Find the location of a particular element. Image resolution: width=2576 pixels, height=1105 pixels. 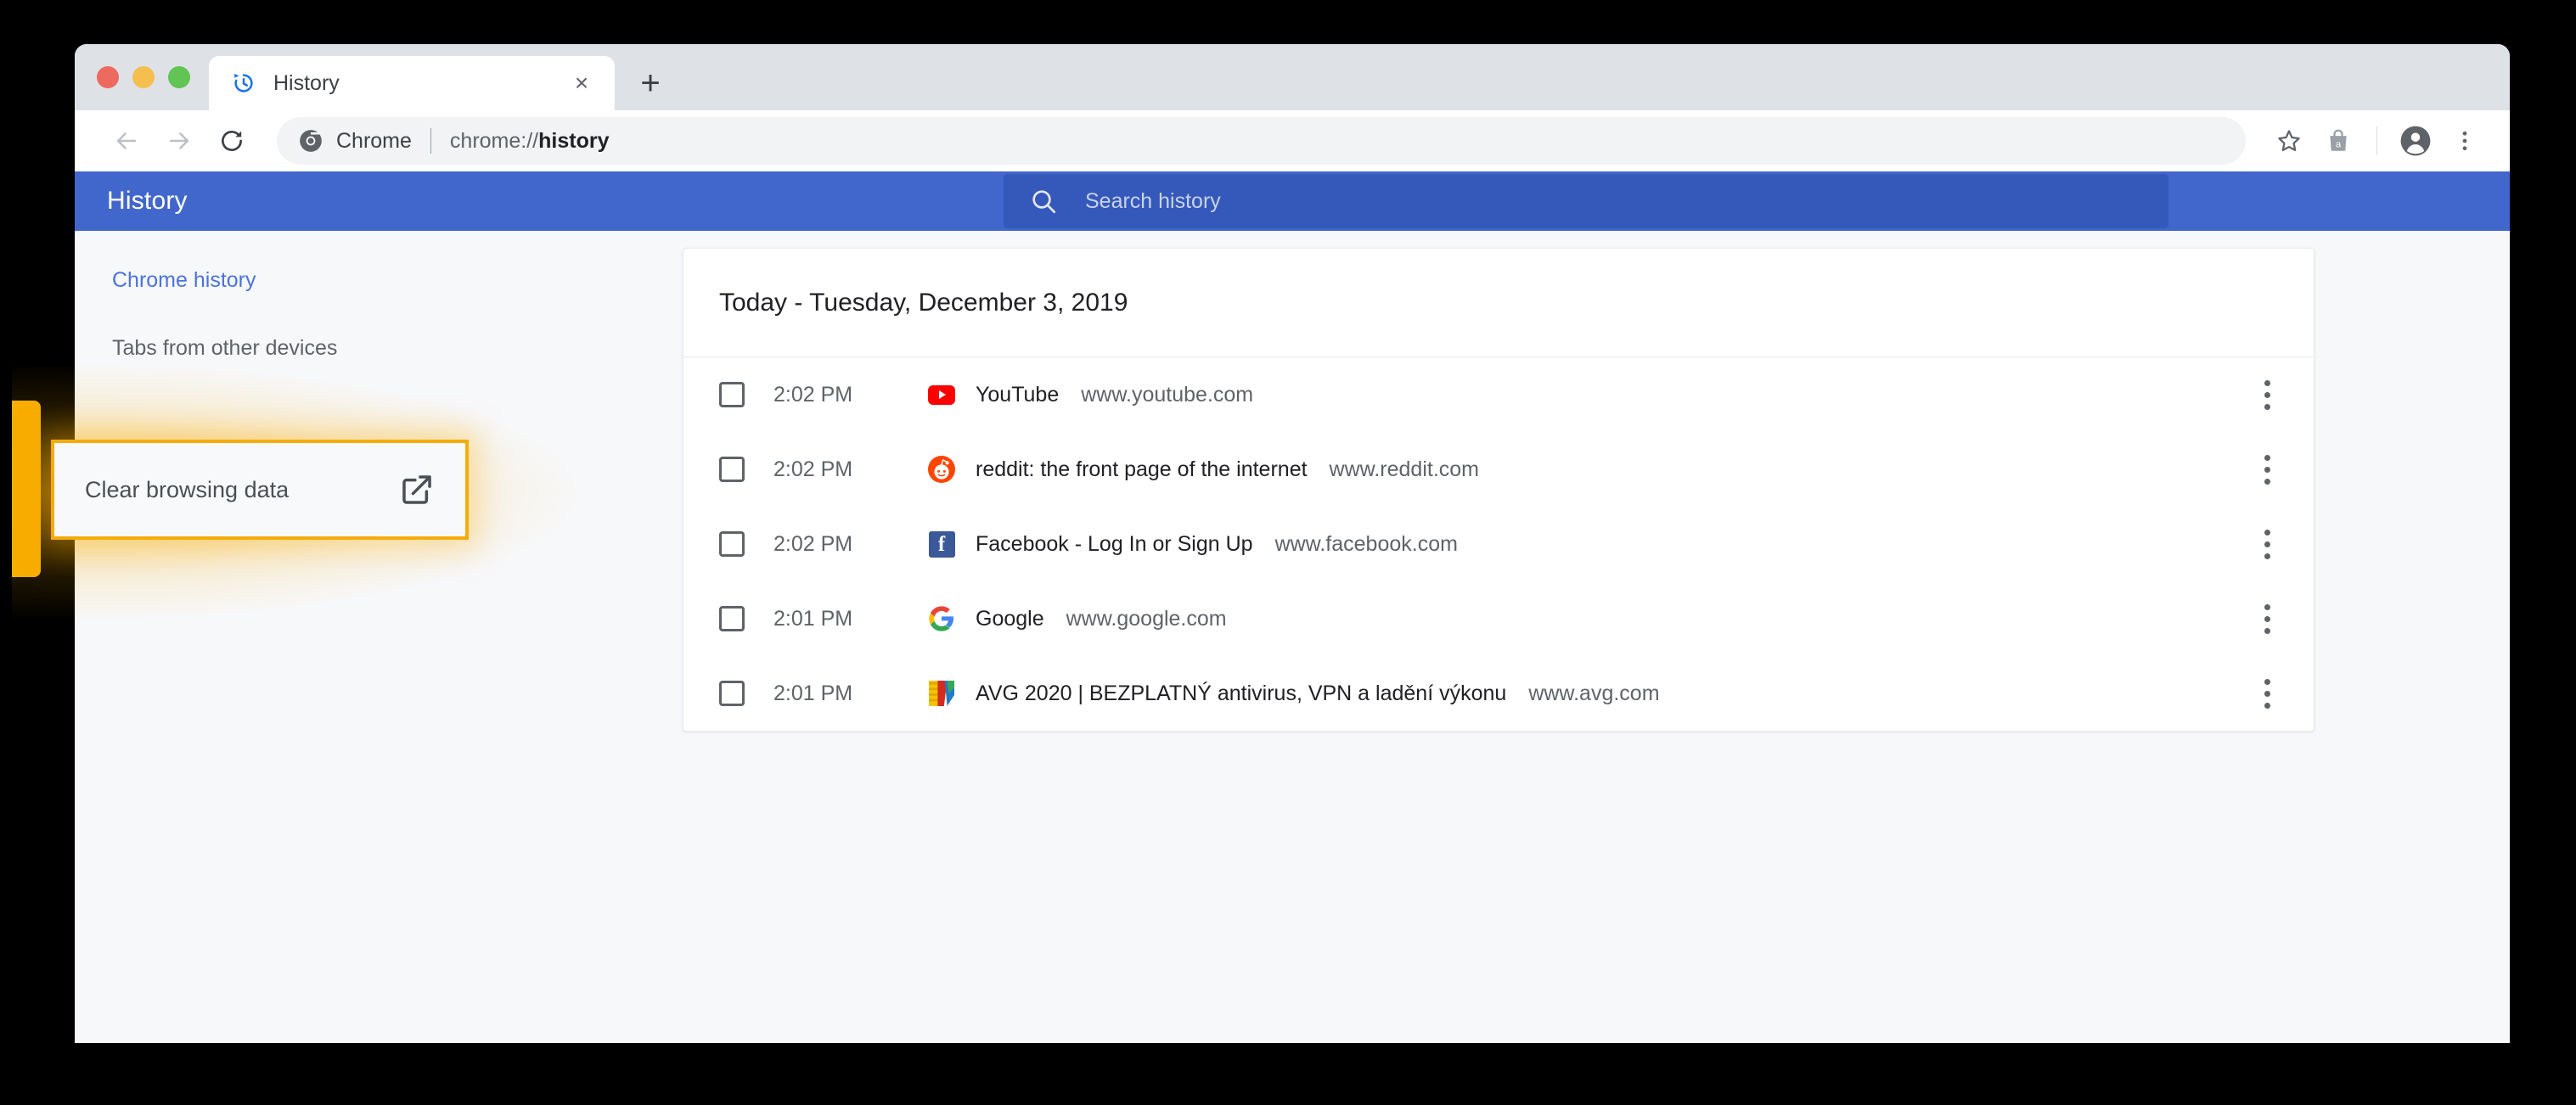

window-traffic-lights is located at coordinates (142, 77).